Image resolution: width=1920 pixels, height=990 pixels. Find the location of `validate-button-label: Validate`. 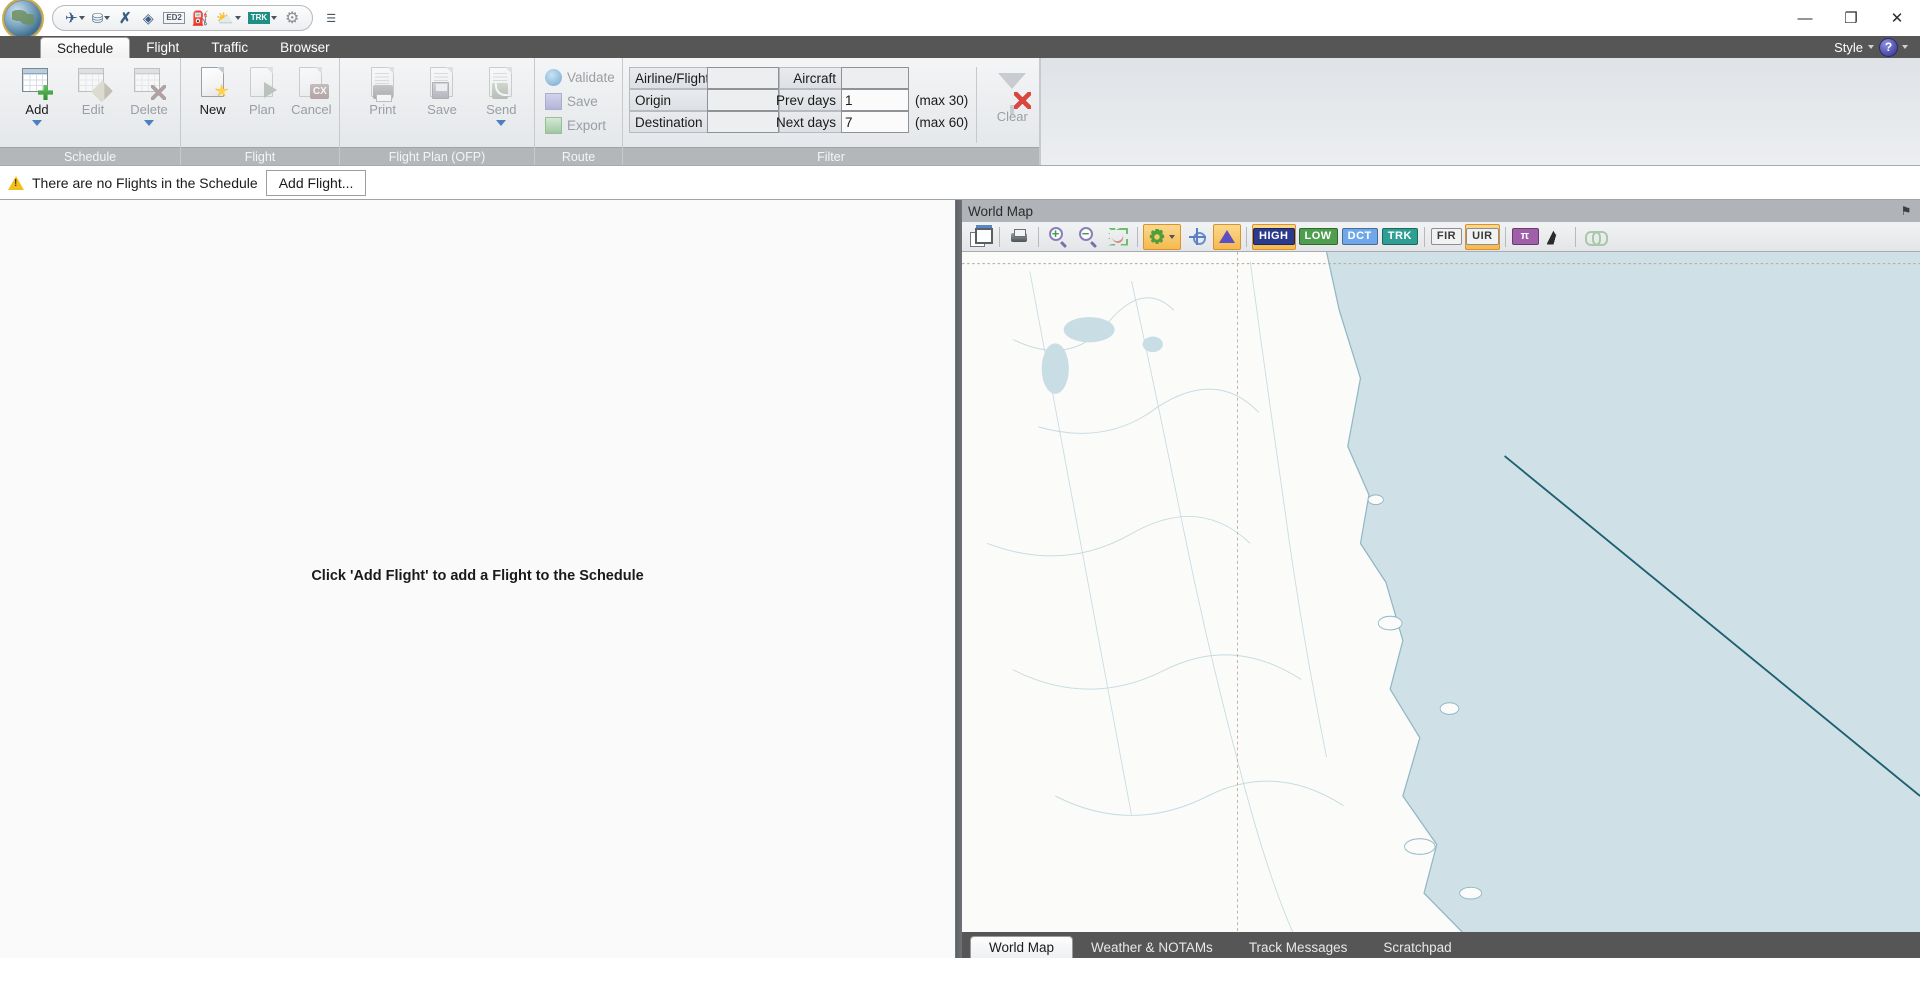

validate-button-label: Validate is located at coordinates (591, 77).